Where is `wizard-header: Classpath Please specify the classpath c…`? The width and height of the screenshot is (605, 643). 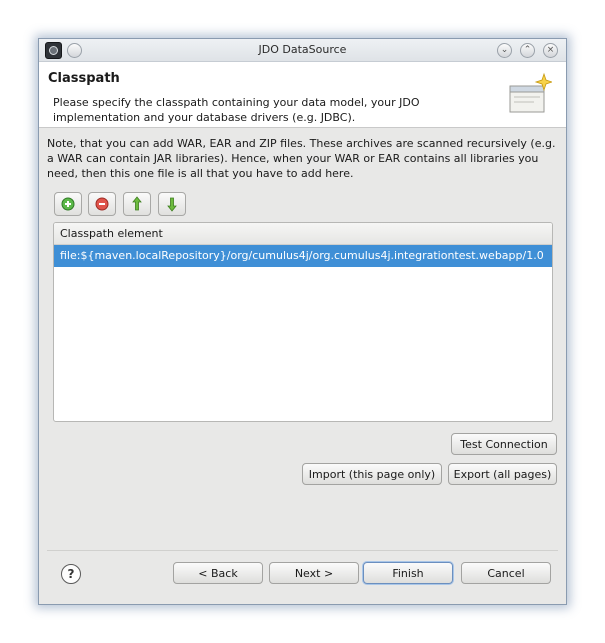 wizard-header: Classpath Please specify the classpath c… is located at coordinates (302, 95).